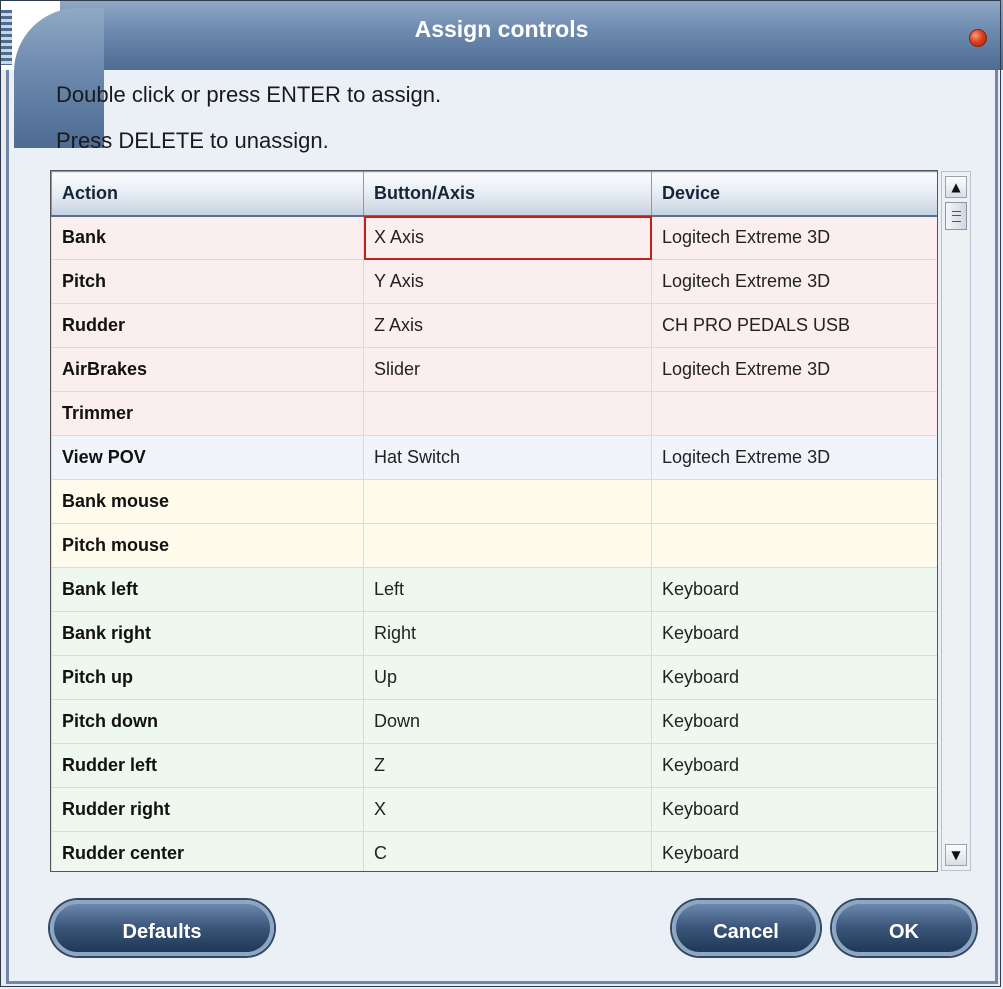 The width and height of the screenshot is (1003, 989). I want to click on cell-button-axis: Z, so click(507, 765).